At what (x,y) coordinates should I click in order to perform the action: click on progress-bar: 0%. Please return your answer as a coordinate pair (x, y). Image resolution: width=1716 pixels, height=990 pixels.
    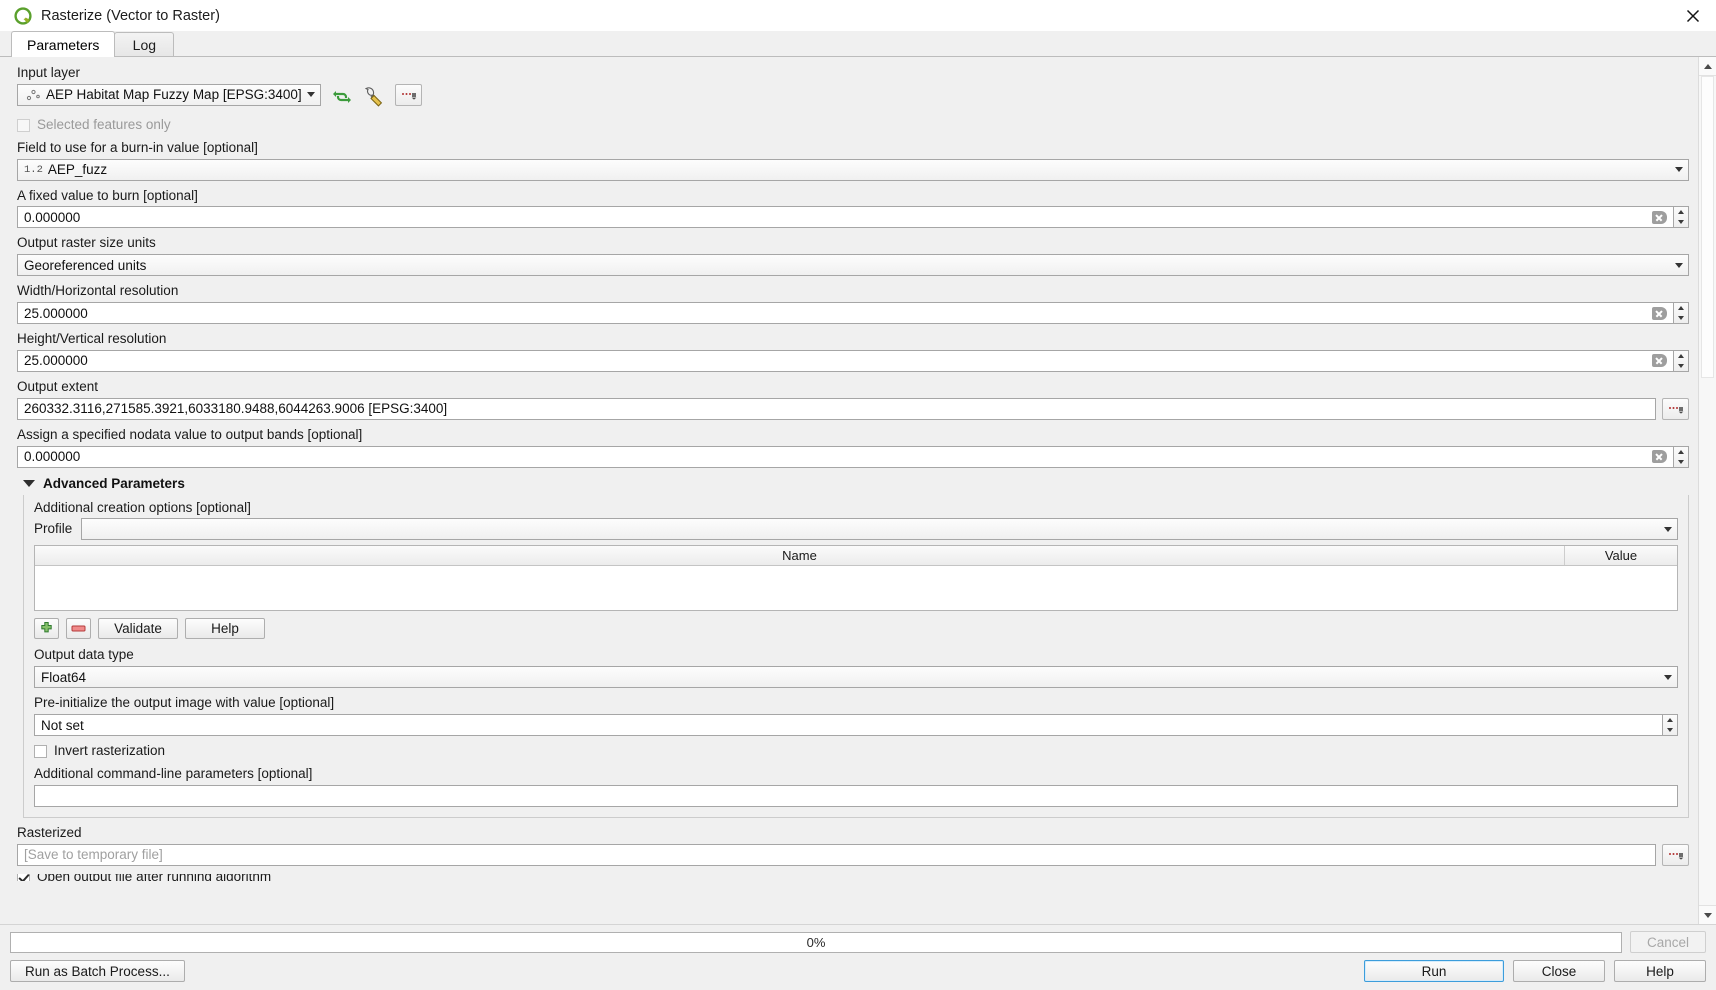
    Looking at the image, I should click on (816, 942).